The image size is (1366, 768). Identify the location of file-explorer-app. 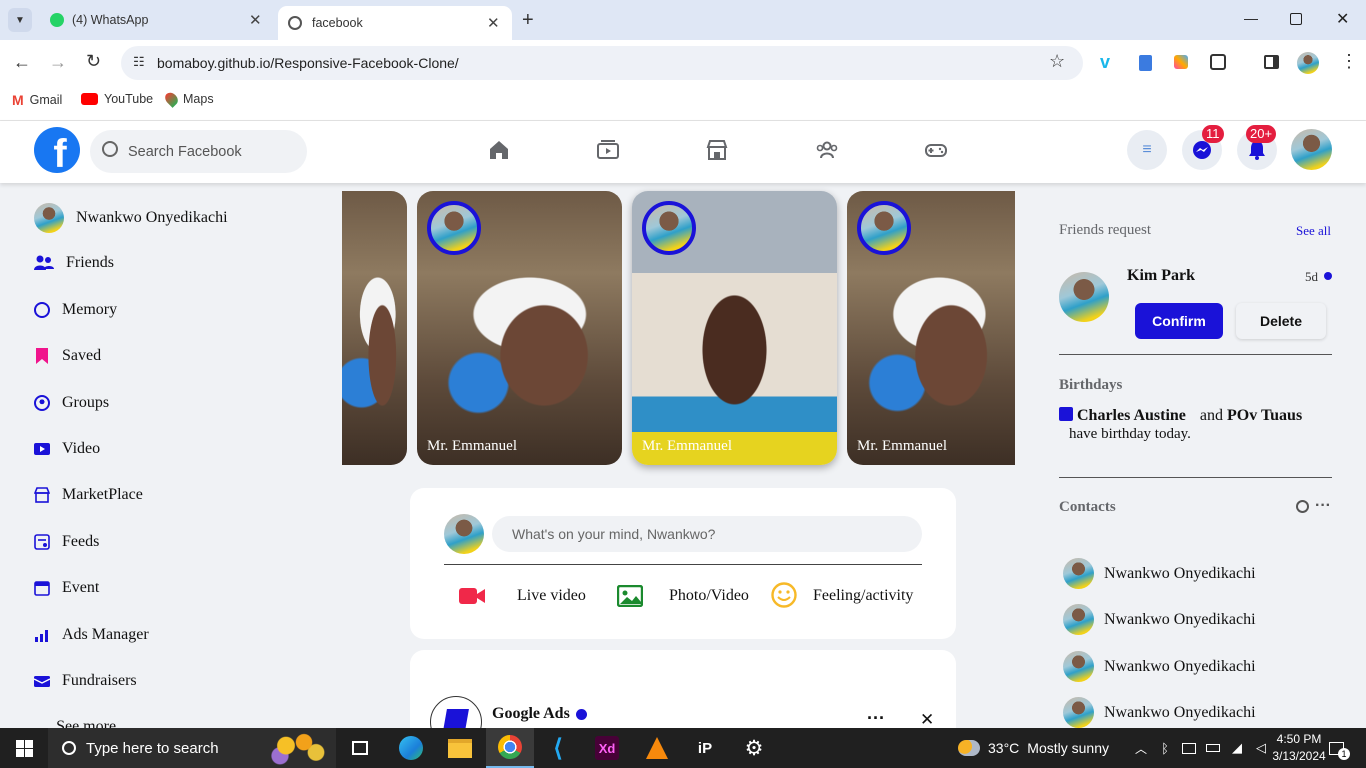
(460, 748).